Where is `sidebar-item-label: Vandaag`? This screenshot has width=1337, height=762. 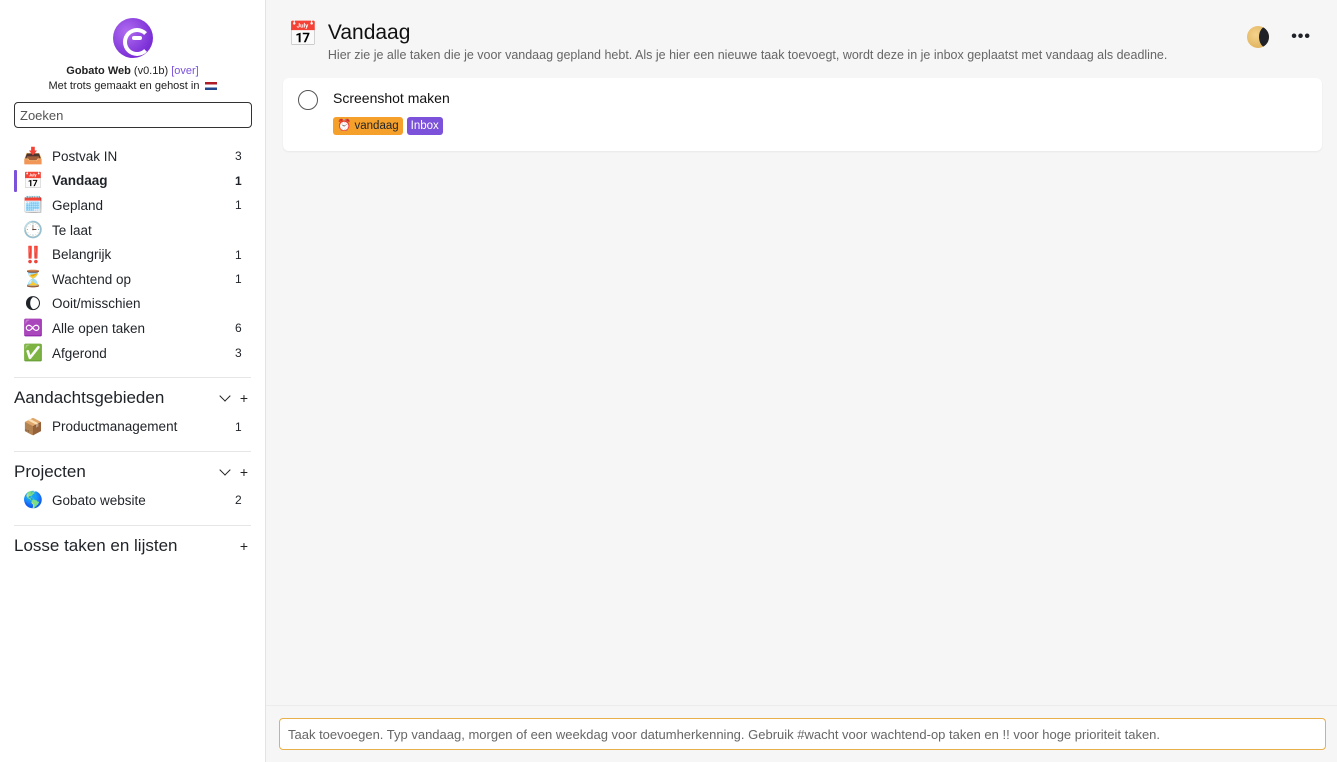
sidebar-item-label: Vandaag is located at coordinates (80, 181).